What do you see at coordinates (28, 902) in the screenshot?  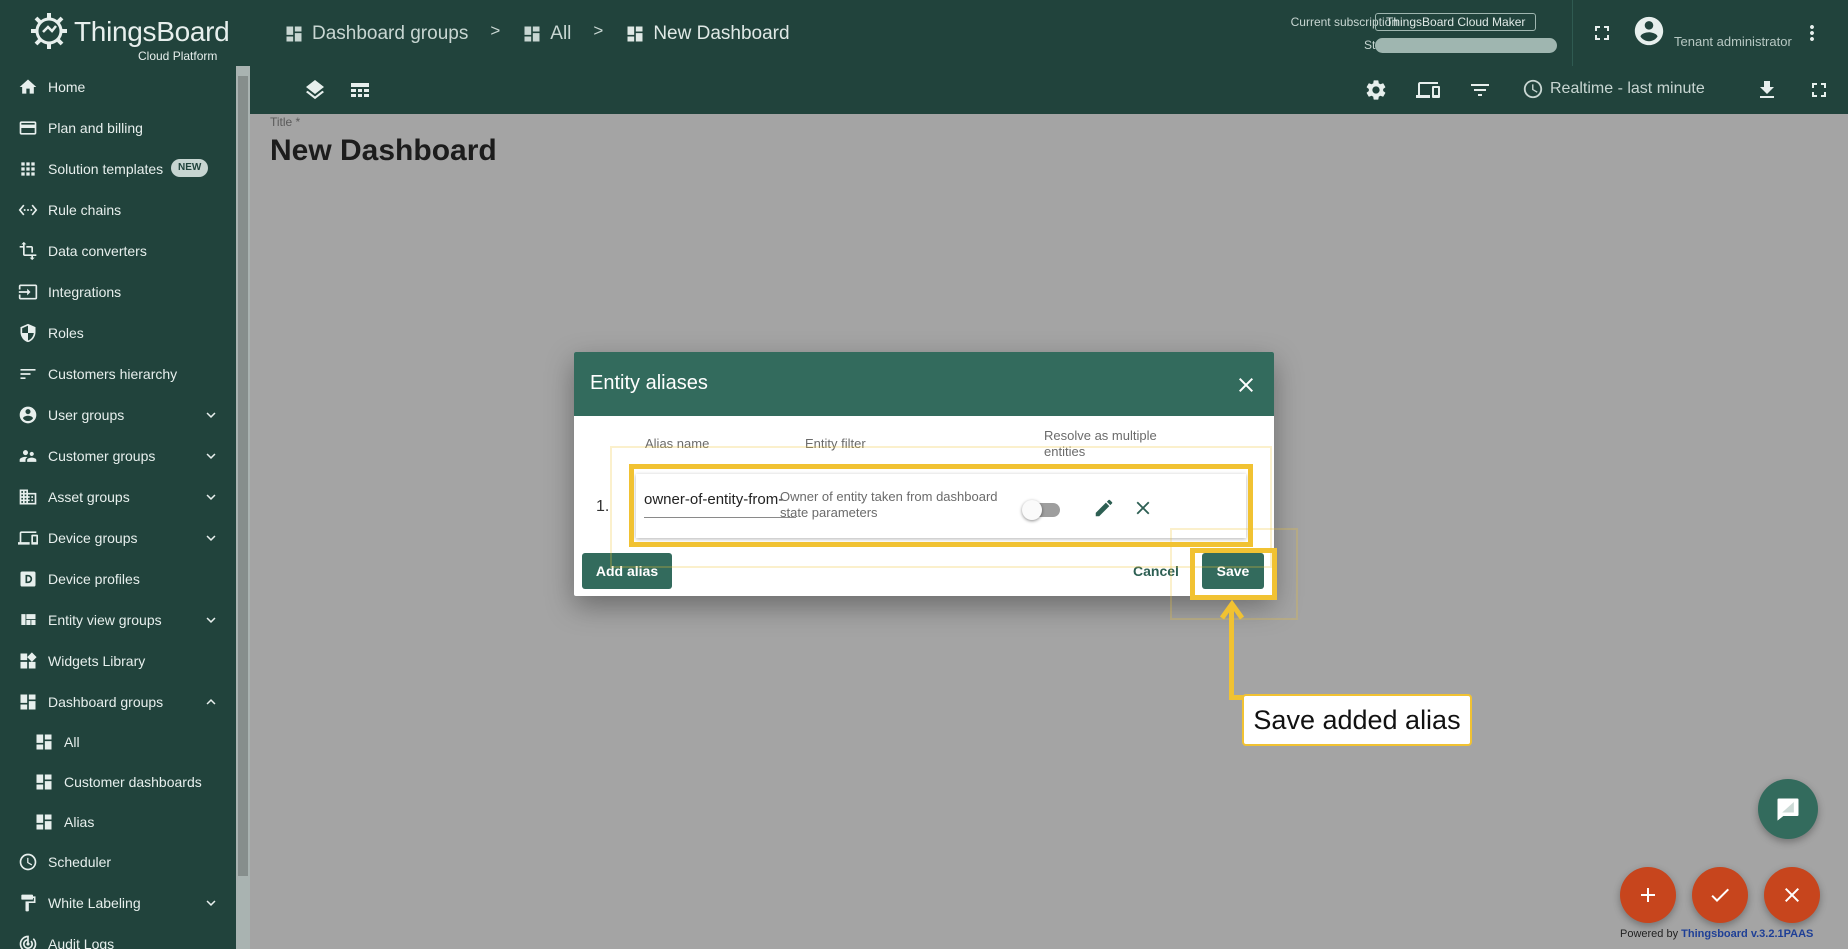 I see `format-paint-icon` at bounding box center [28, 902].